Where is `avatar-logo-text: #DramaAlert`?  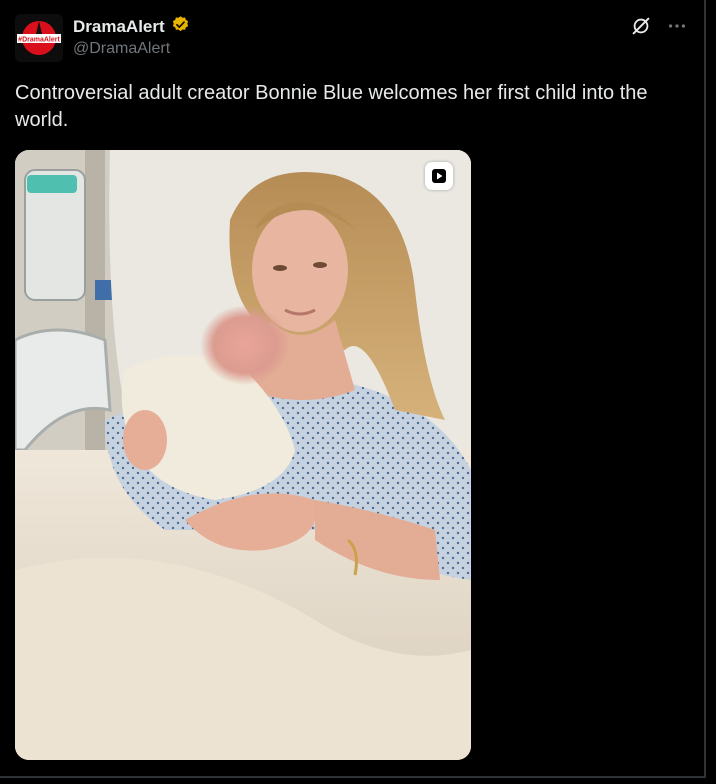
avatar-logo-text: #DramaAlert is located at coordinates (39, 40).